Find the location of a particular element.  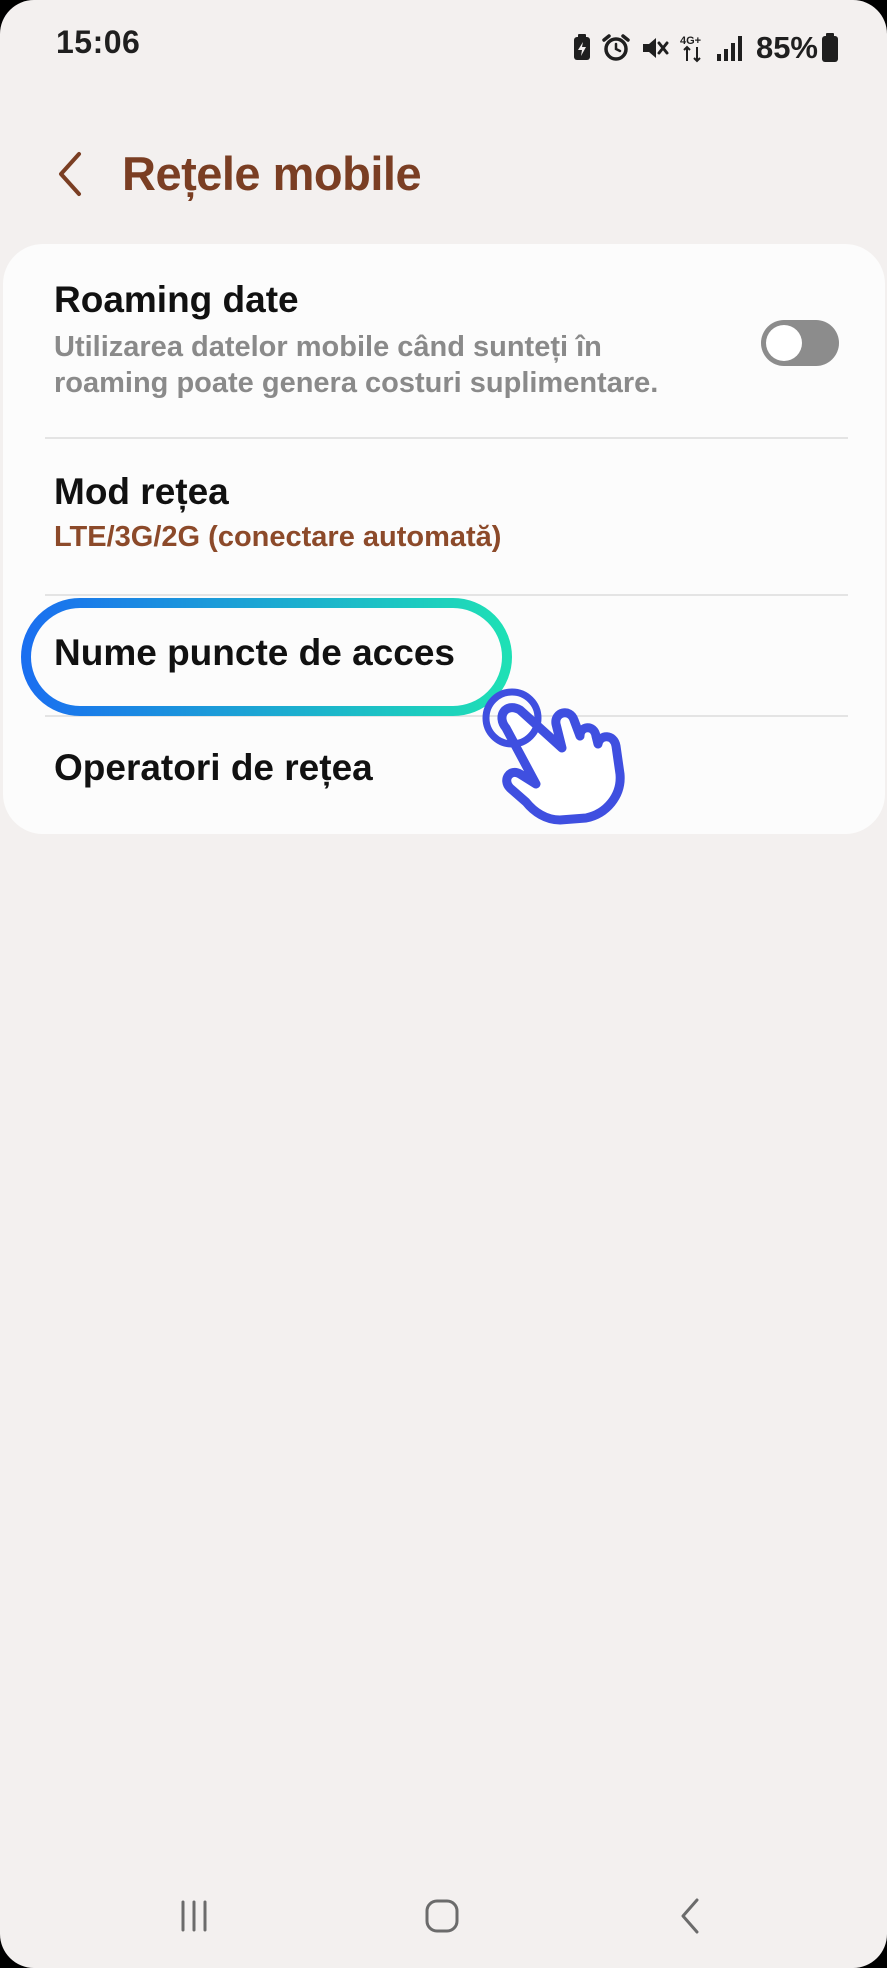

back-icon is located at coordinates (690, 1916).